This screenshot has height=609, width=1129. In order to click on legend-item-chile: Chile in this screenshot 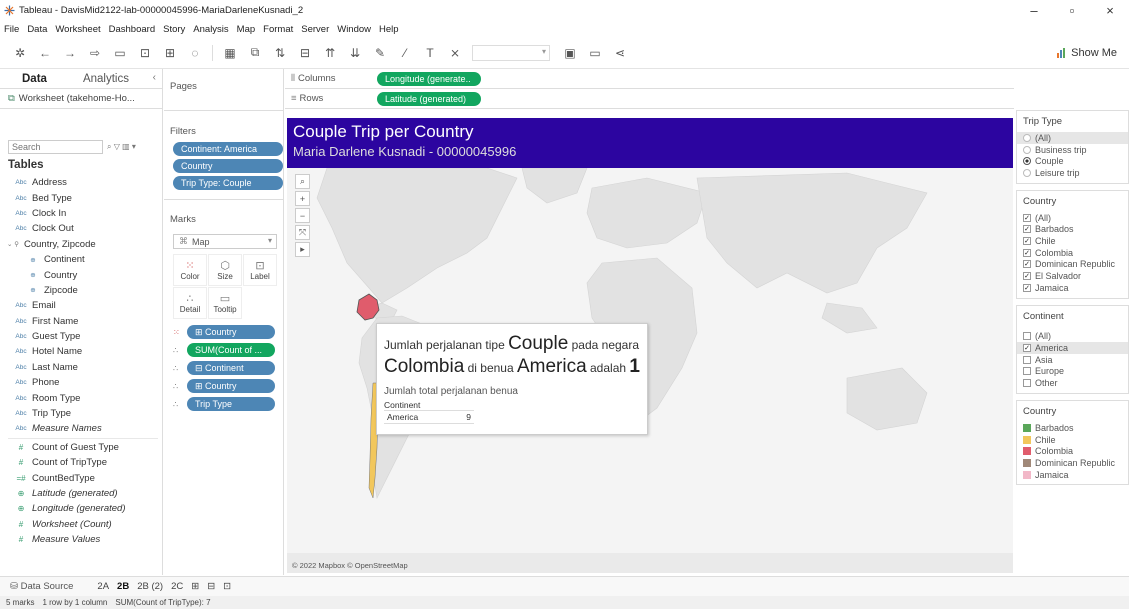, I will do `click(1072, 440)`.